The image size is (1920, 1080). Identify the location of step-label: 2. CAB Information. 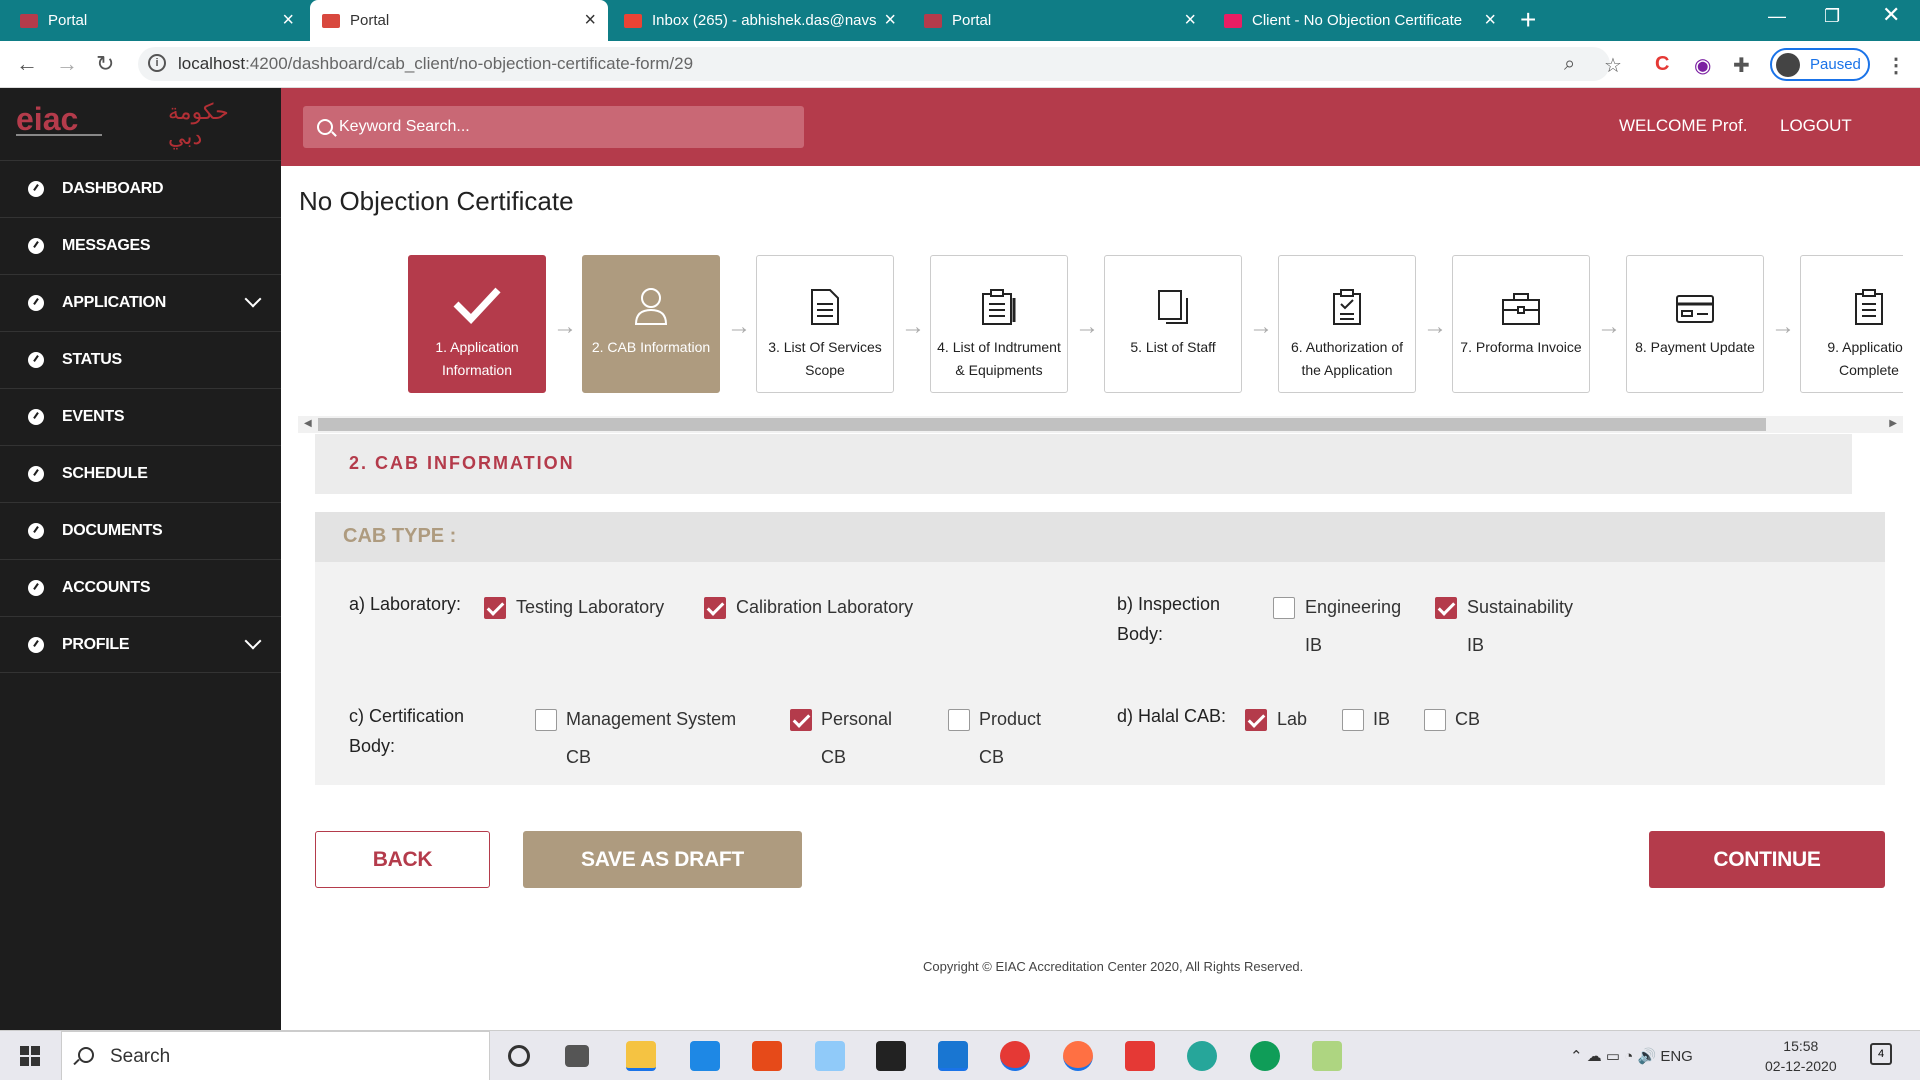
(651, 347).